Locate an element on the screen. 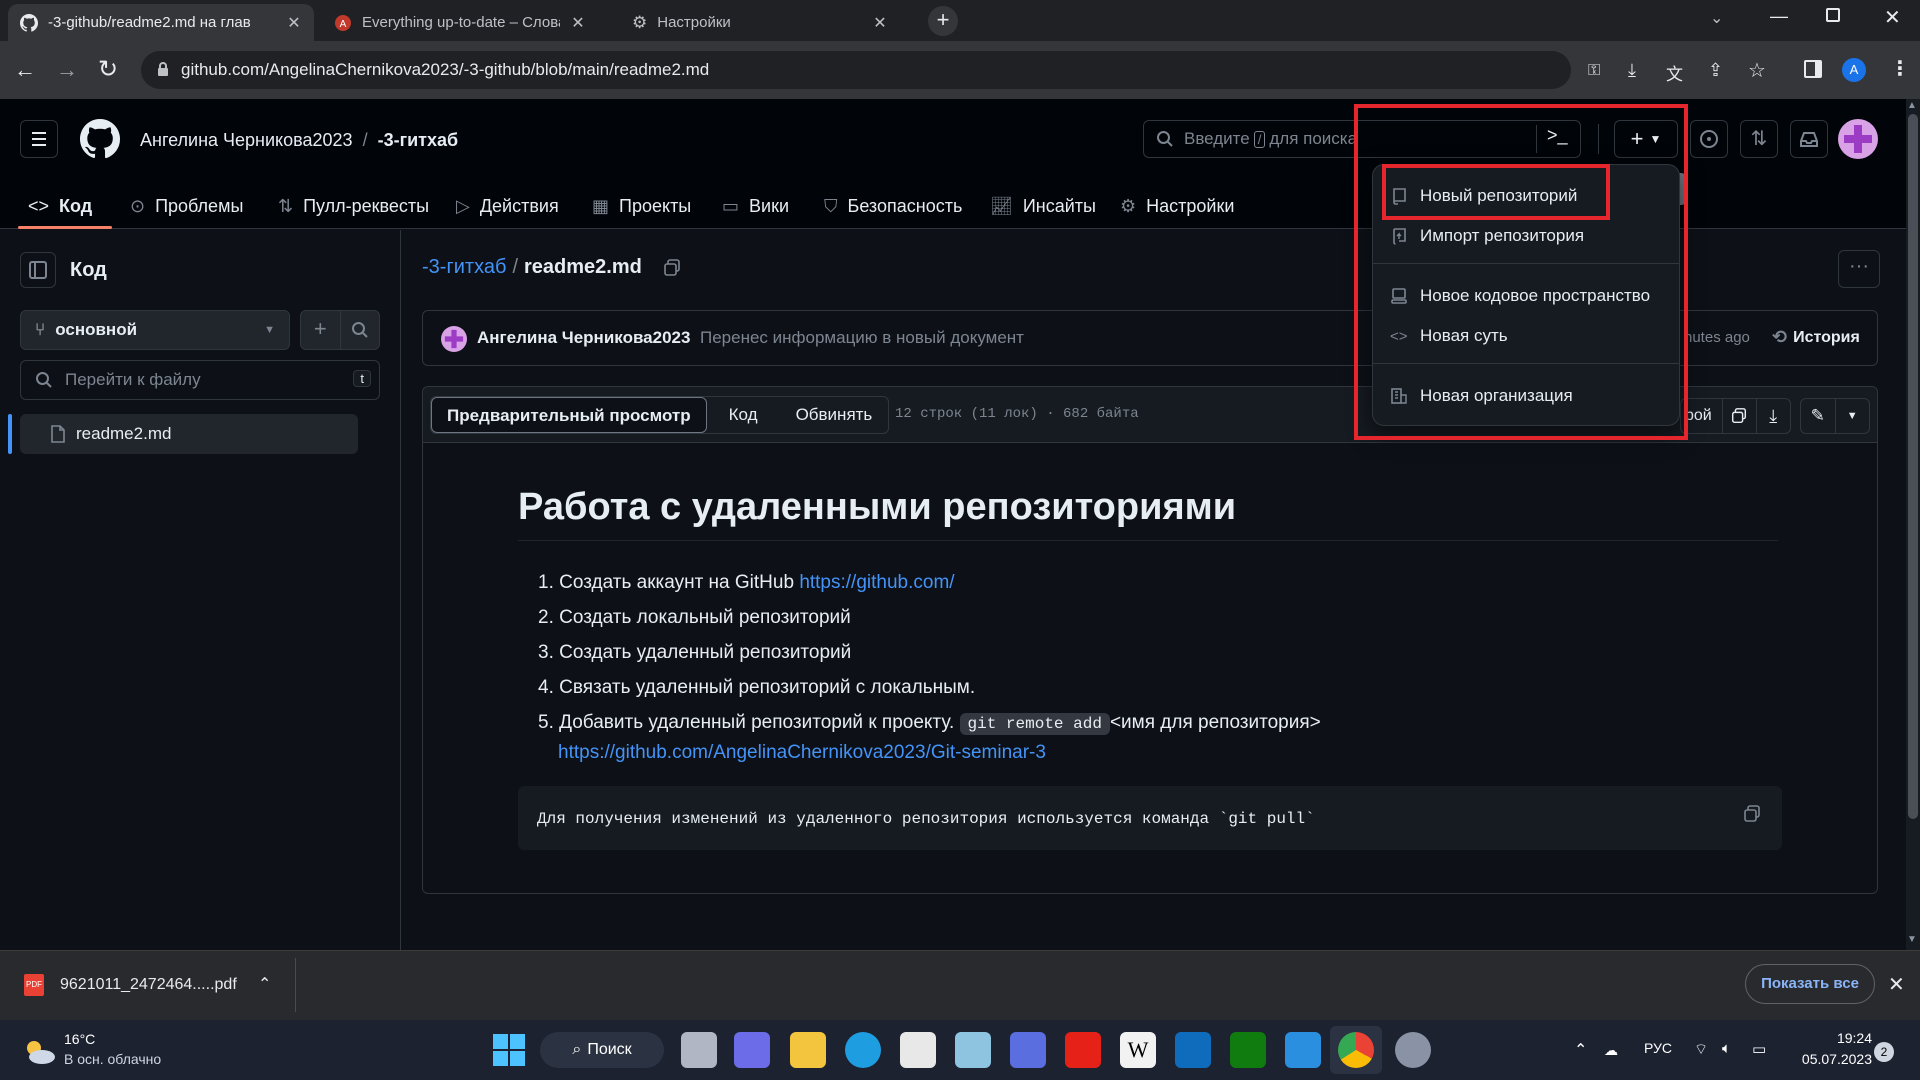  pull-requests-button: ⇅ is located at coordinates (1759, 139).